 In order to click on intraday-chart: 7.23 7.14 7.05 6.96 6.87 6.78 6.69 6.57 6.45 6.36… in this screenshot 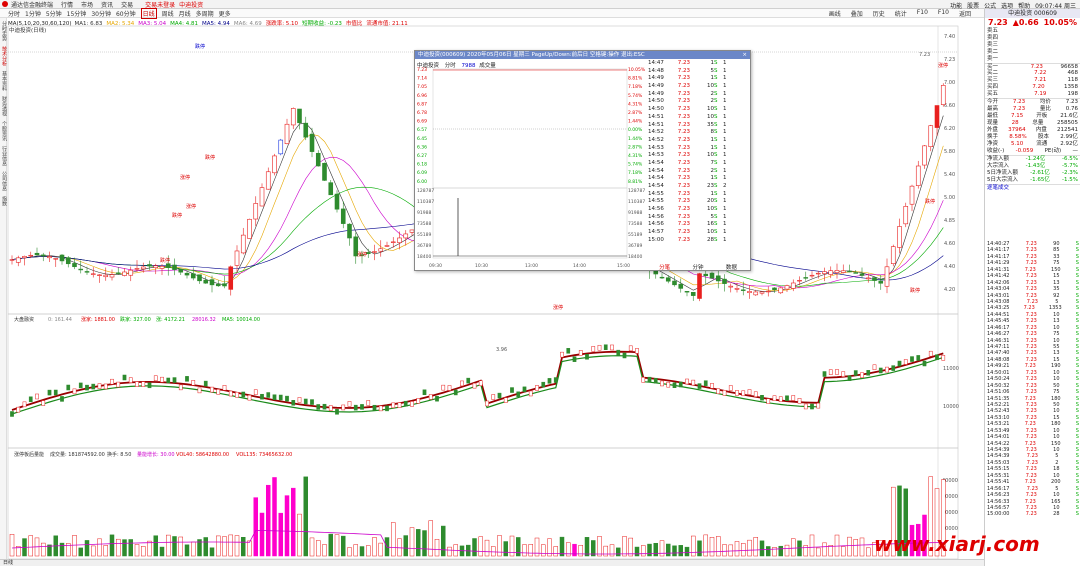, I will do `click(531, 168)`.